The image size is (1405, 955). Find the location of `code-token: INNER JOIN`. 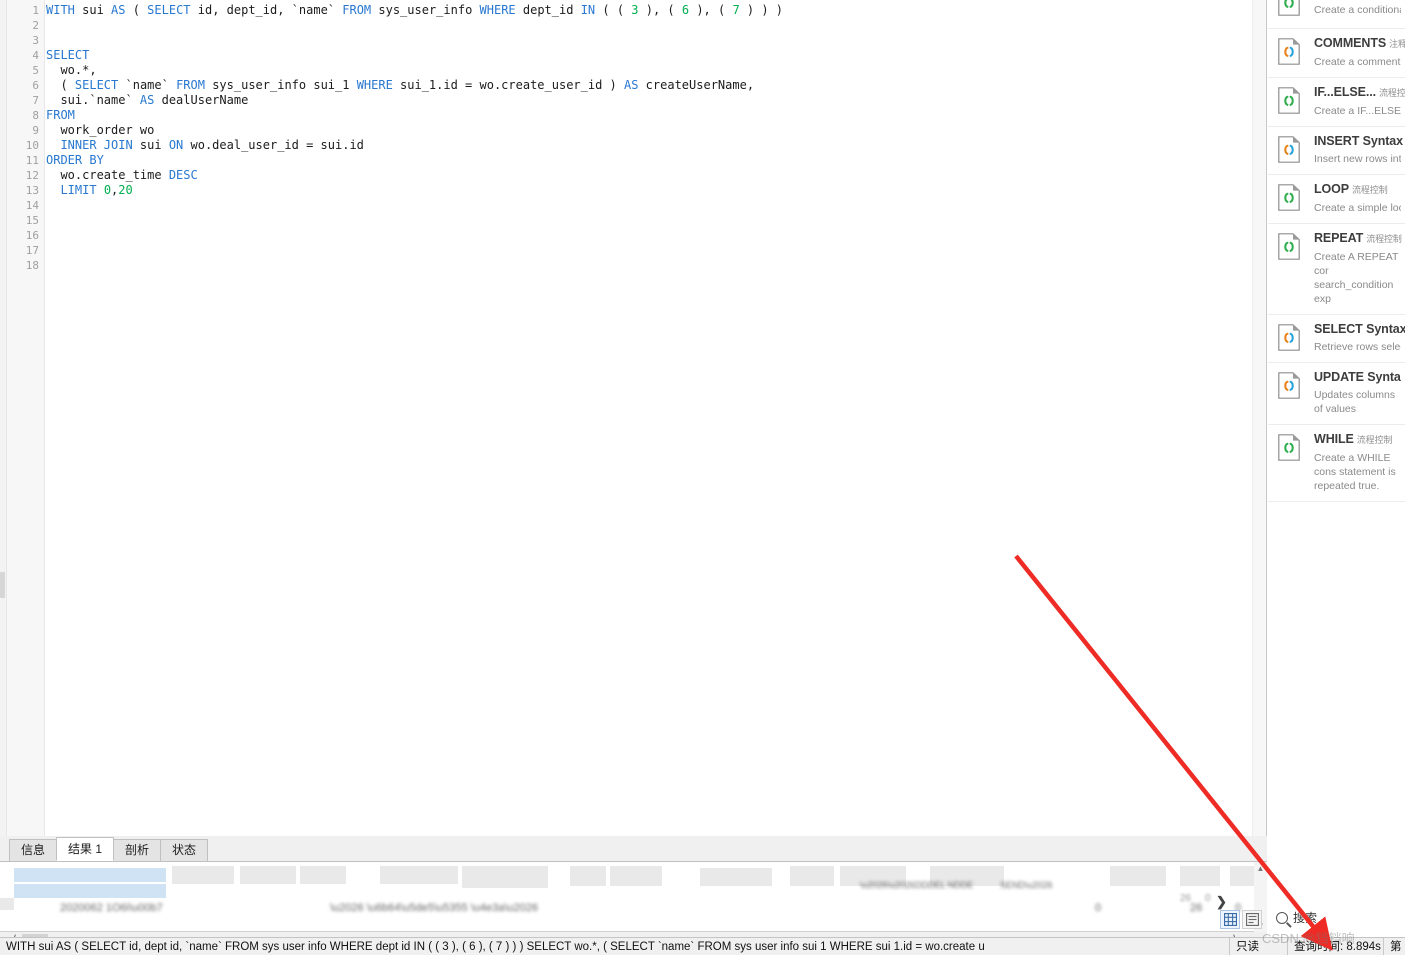

code-token: INNER JOIN is located at coordinates (96, 145).